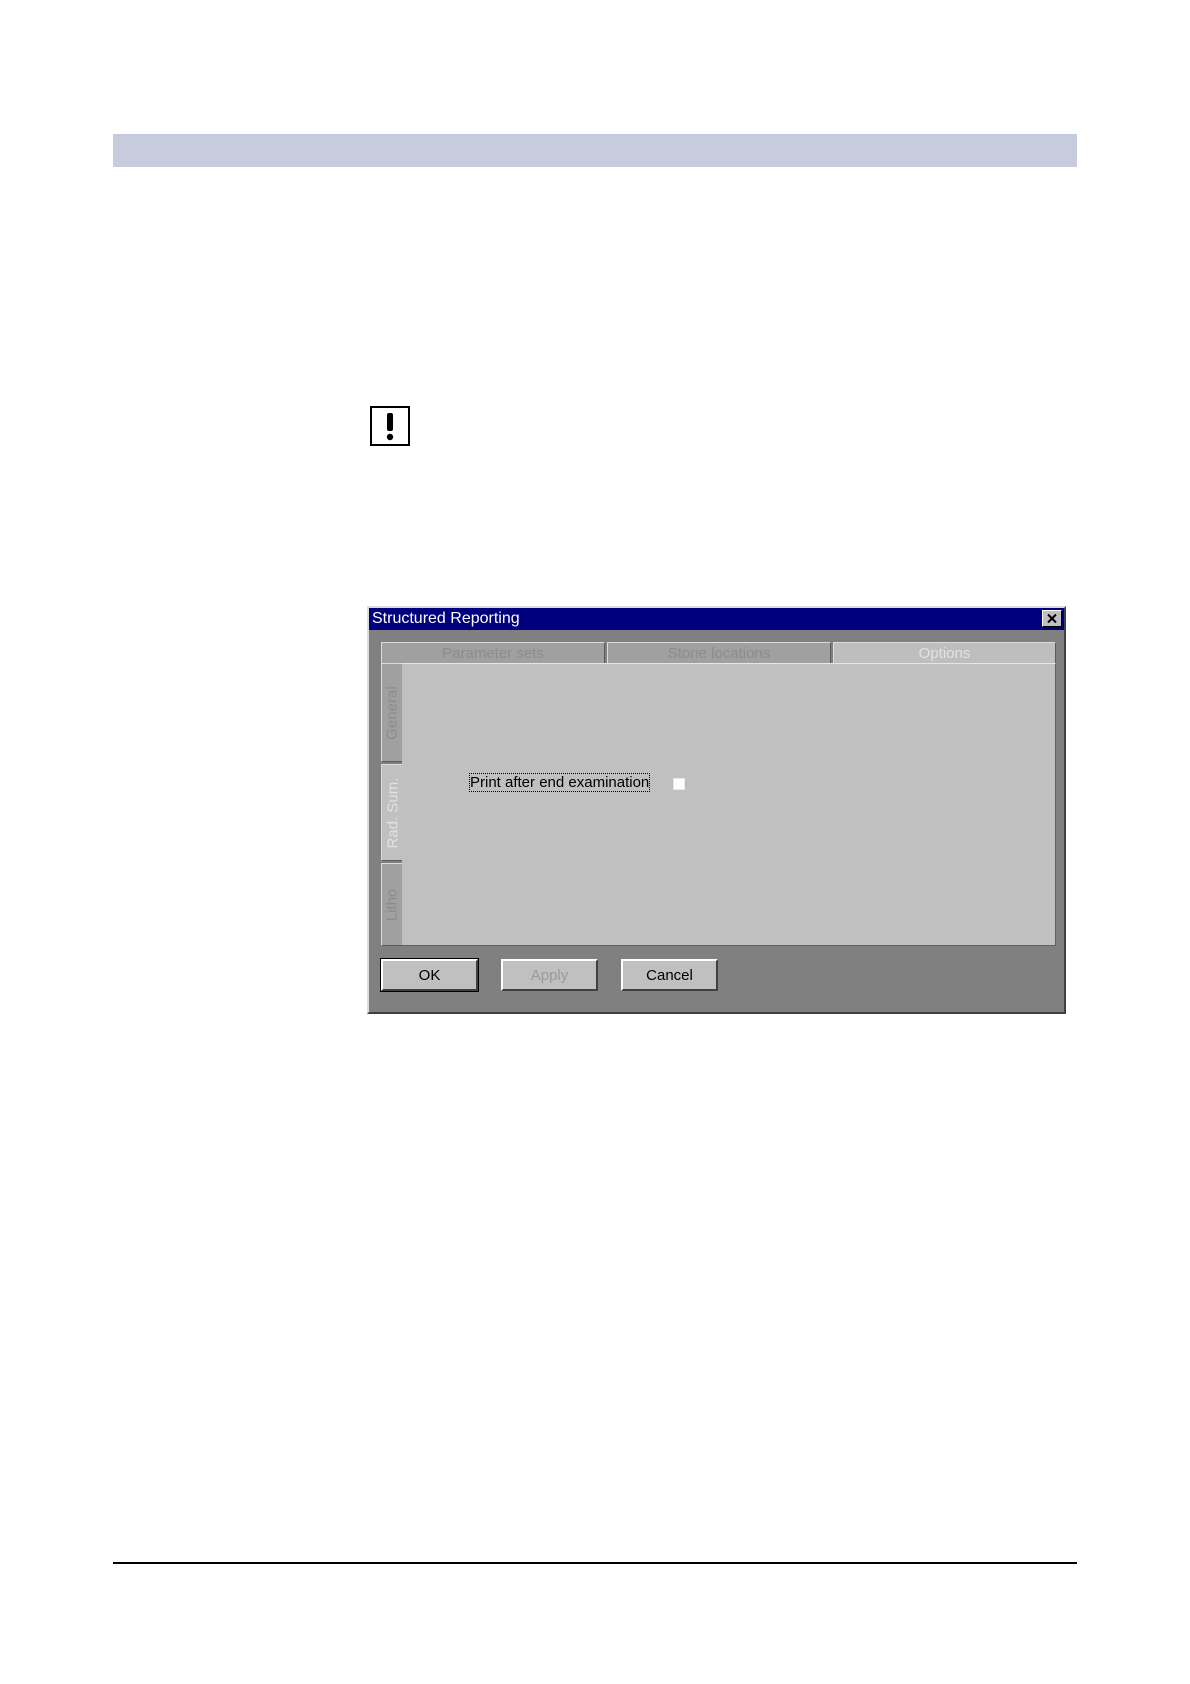 This screenshot has width=1190, height=1684. I want to click on side-tab-rad-sum-label: Rad. Sum., so click(392, 812).